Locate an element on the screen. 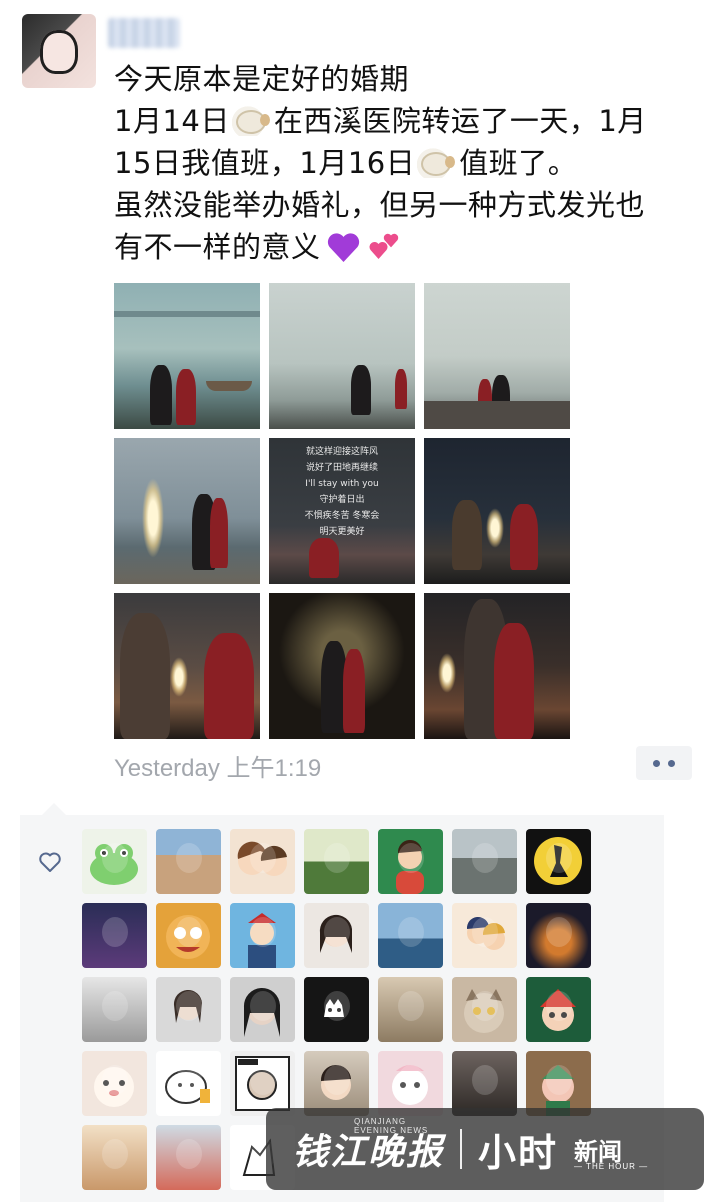 The width and height of the screenshot is (720, 1202). post-line-3a: 15日我值班，1月16日 is located at coordinates (265, 163).